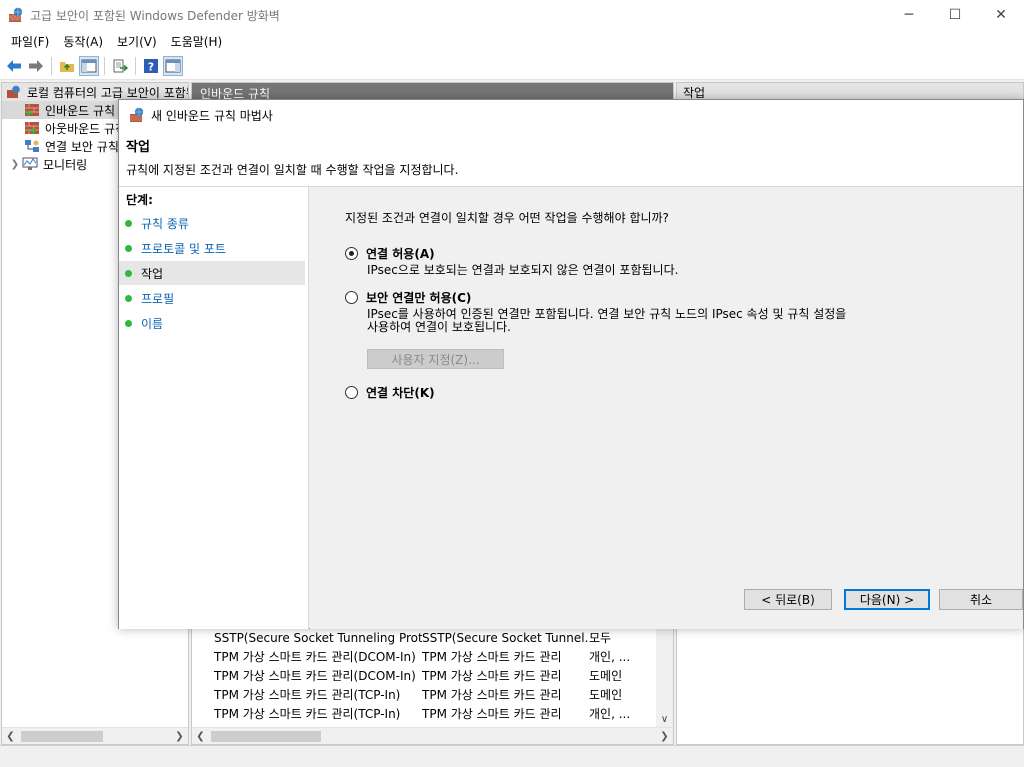 Image resolution: width=1024 pixels, height=767 pixels. I want to click on wizard-header: 작업 규칙에 지정된 조건과 연결이 일치할 때 수행할 작업을 지정합니다., so click(571, 158).